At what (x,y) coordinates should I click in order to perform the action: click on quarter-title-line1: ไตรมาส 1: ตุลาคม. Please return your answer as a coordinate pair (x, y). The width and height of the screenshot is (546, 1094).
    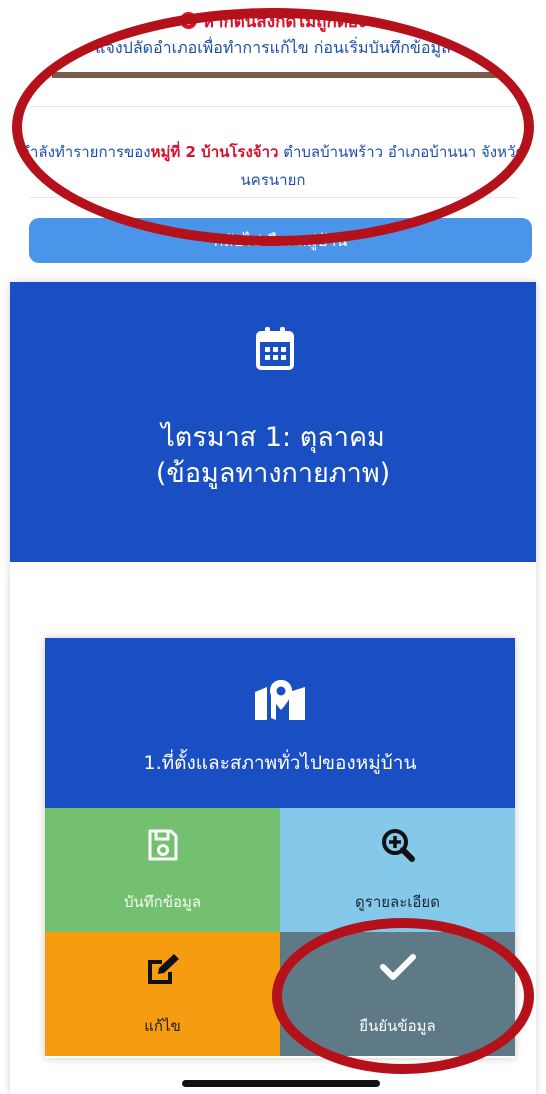
    Looking at the image, I should click on (273, 437).